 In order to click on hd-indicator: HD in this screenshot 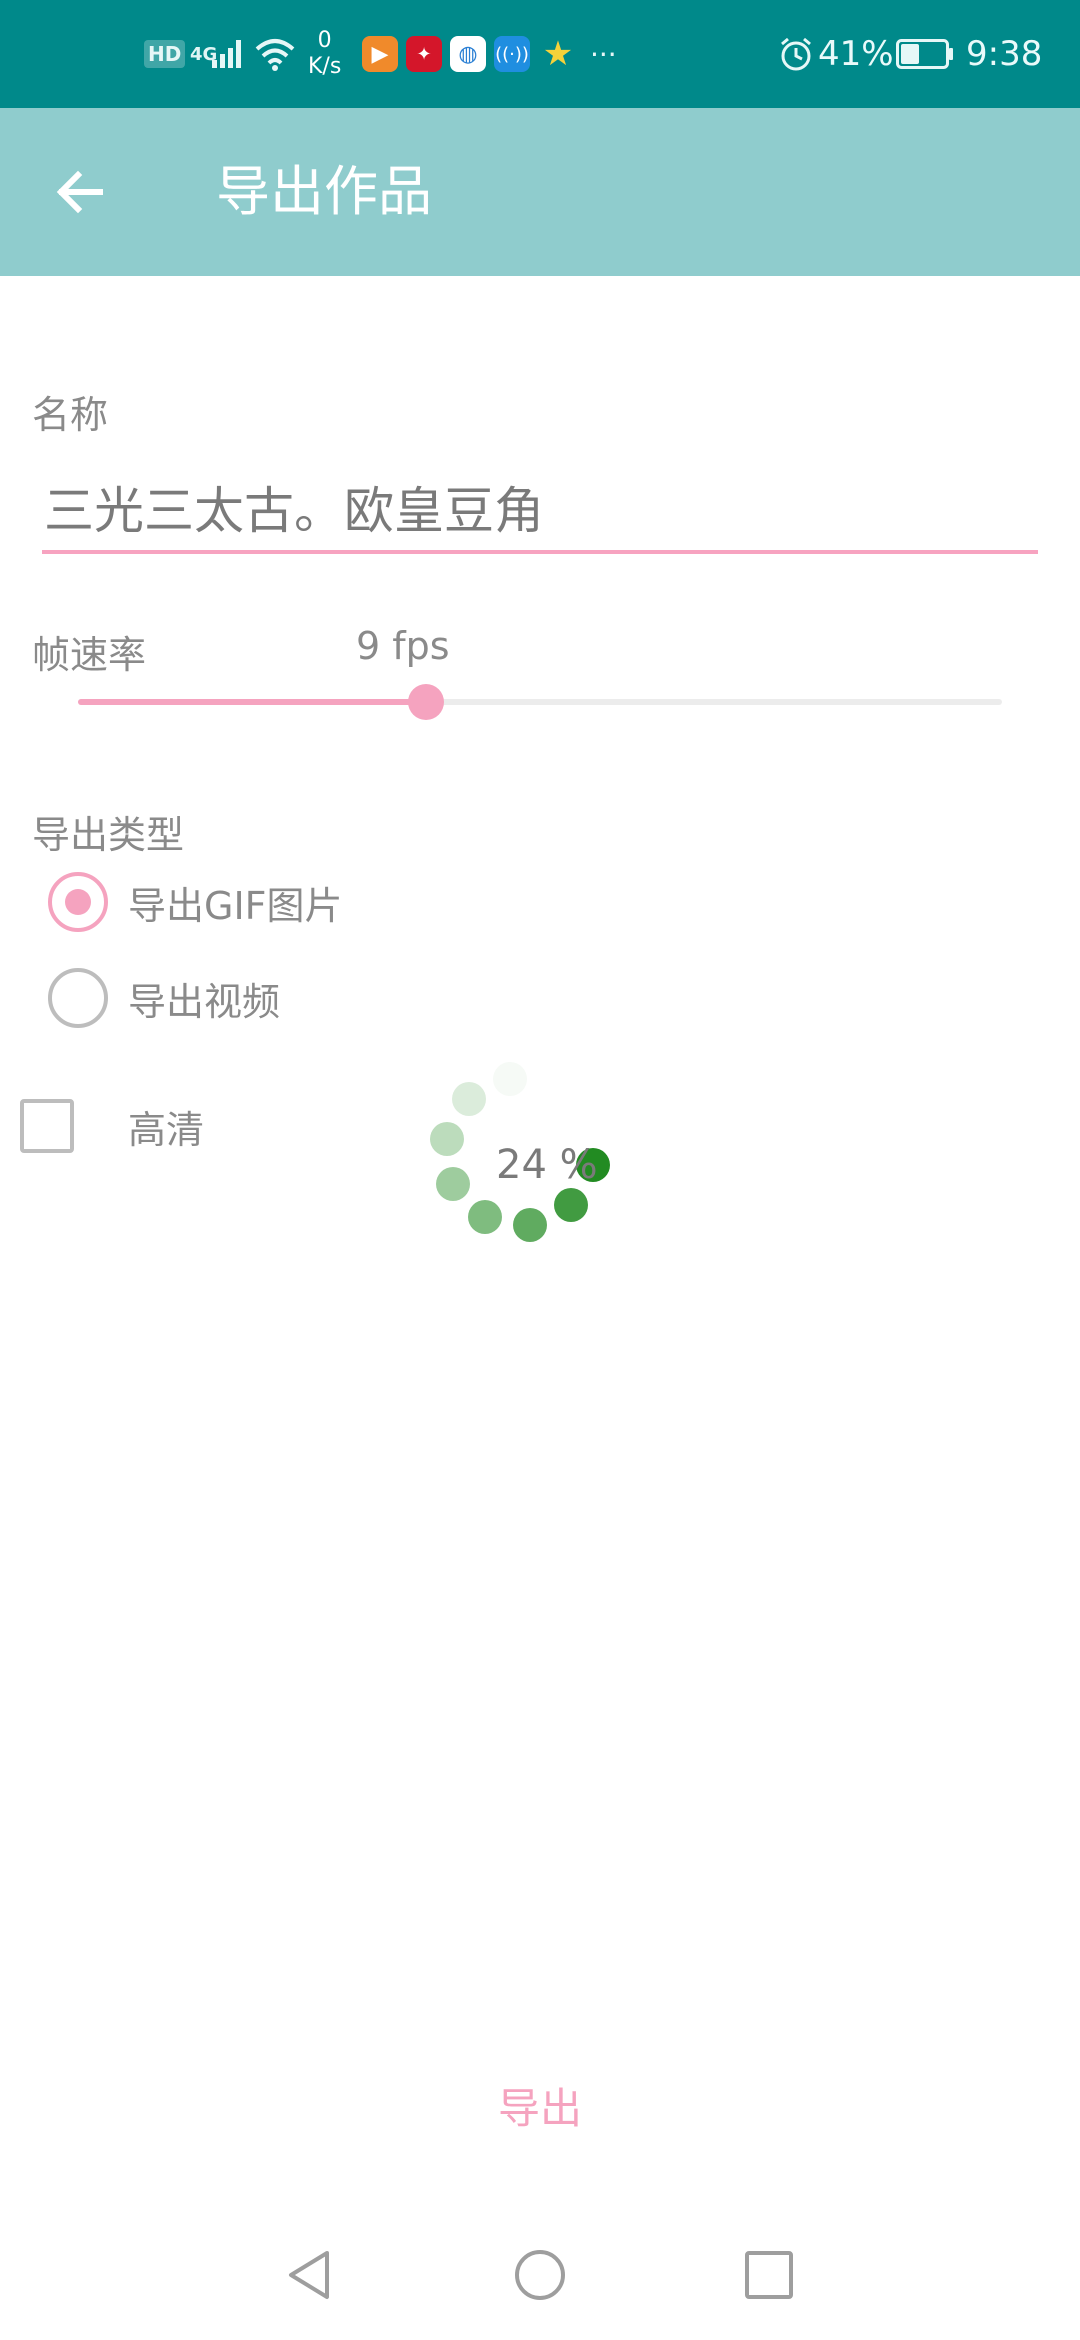, I will do `click(165, 54)`.